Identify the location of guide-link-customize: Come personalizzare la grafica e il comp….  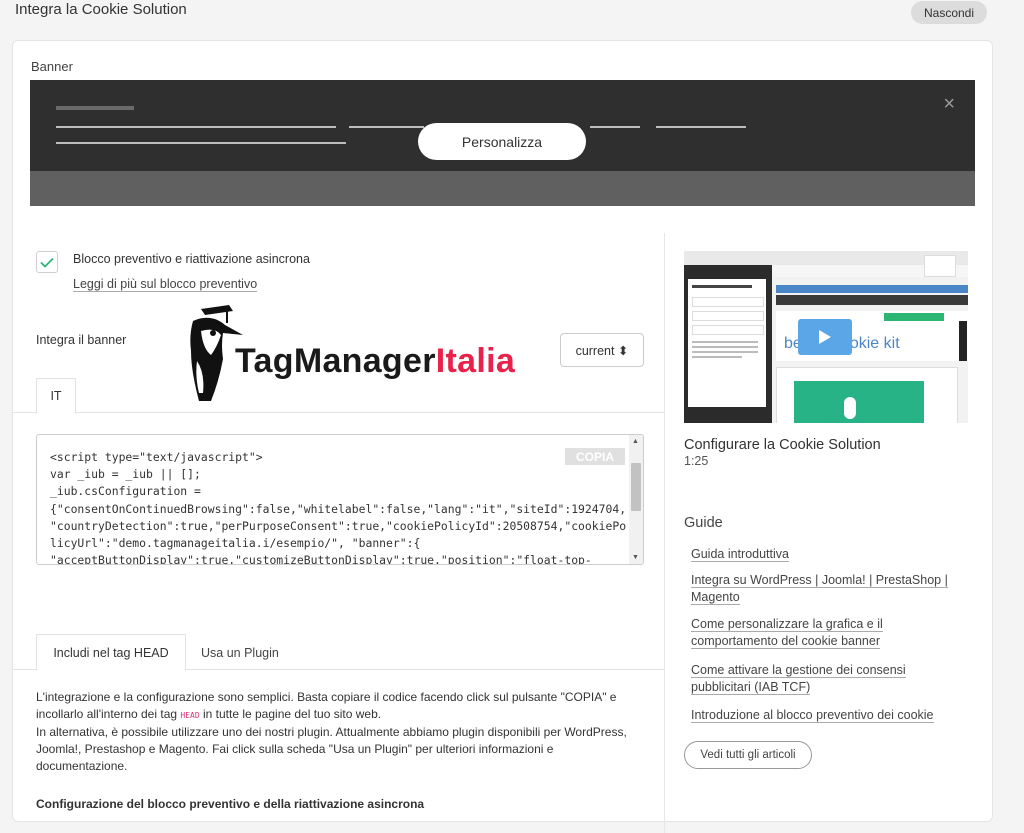
(826, 633).